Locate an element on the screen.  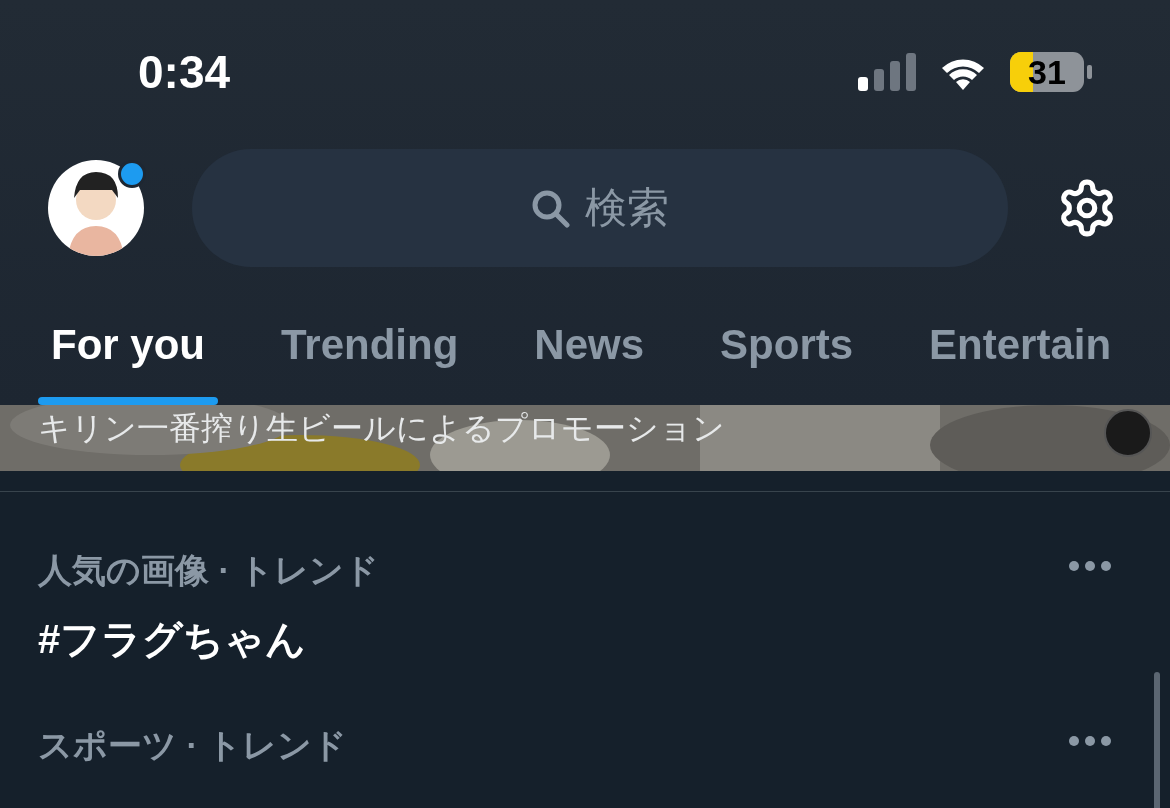
feed-tab: Sports is located at coordinates (787, 363).